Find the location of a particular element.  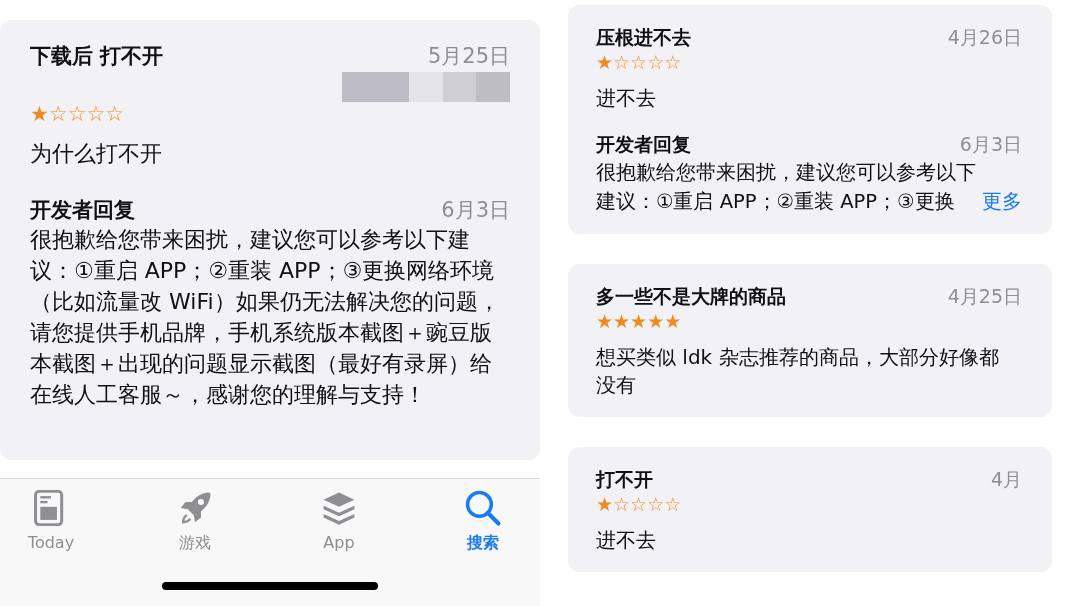

review-title: 下载后 打不开 is located at coordinates (97, 56).